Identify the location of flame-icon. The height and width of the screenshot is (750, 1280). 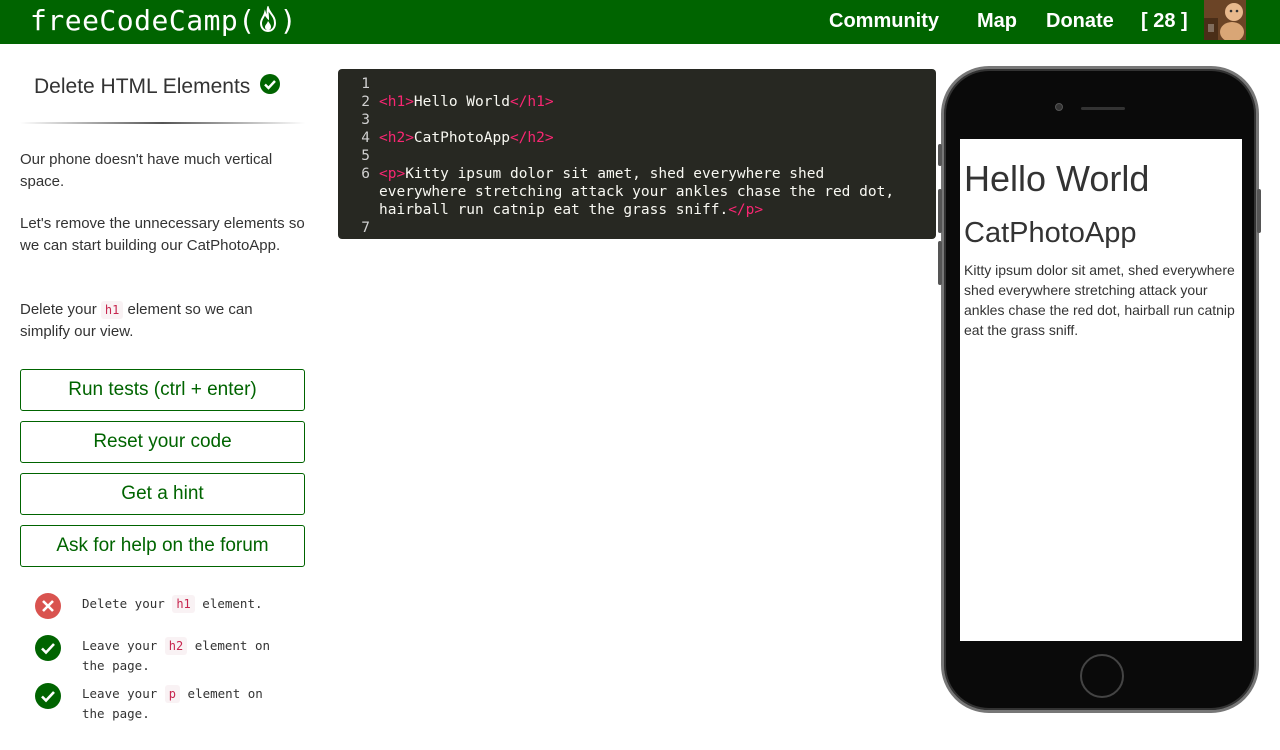
(268, 19).